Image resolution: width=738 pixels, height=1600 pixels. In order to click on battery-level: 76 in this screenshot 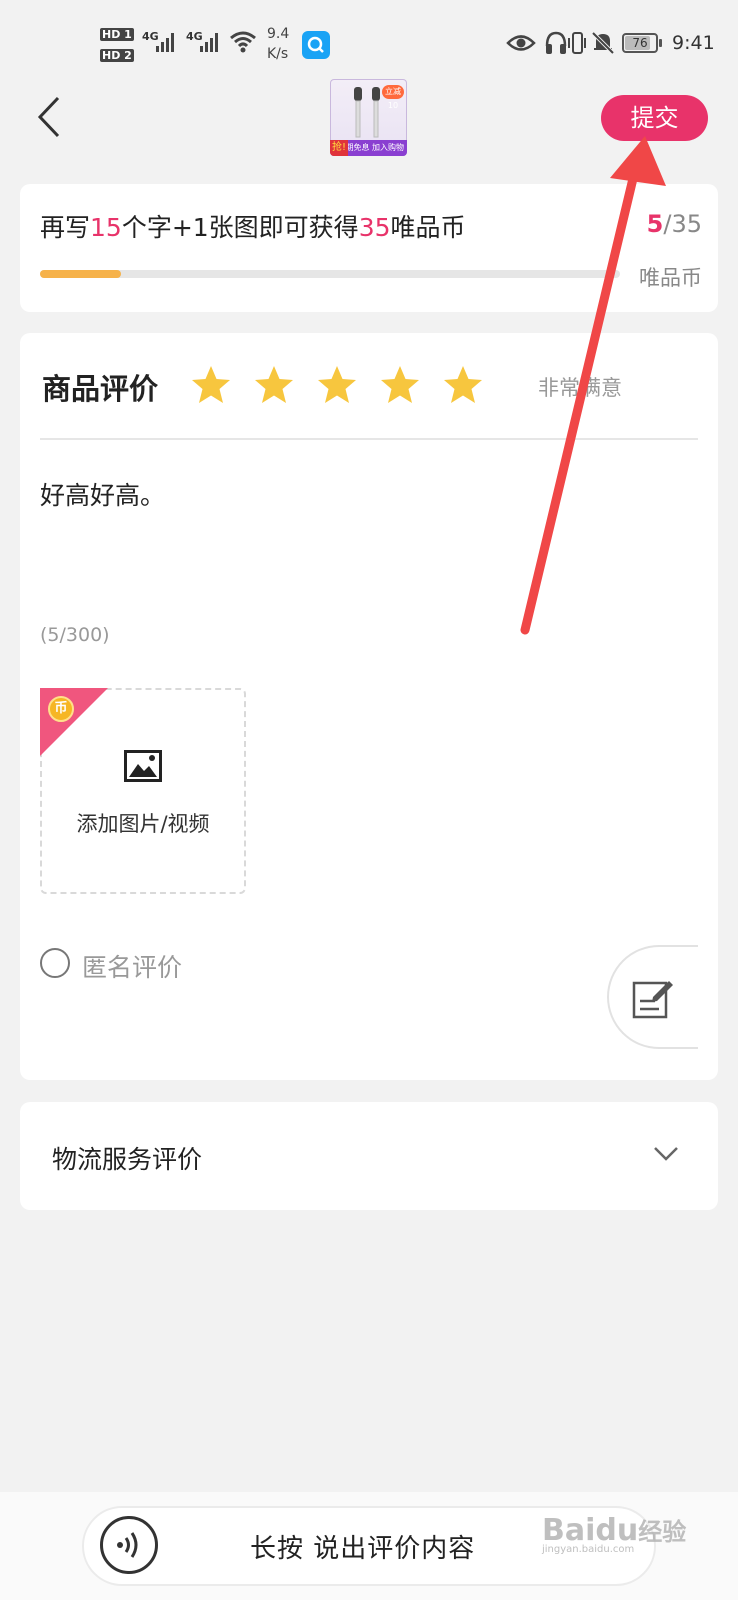, I will do `click(640, 43)`.